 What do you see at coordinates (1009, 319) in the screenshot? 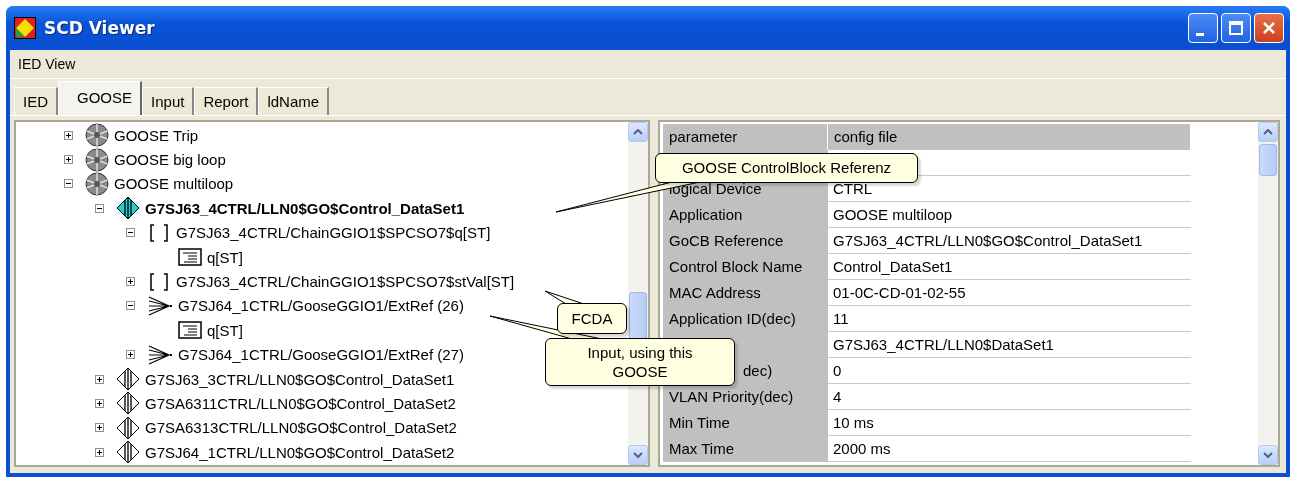
I see `value-cell: 11` at bounding box center [1009, 319].